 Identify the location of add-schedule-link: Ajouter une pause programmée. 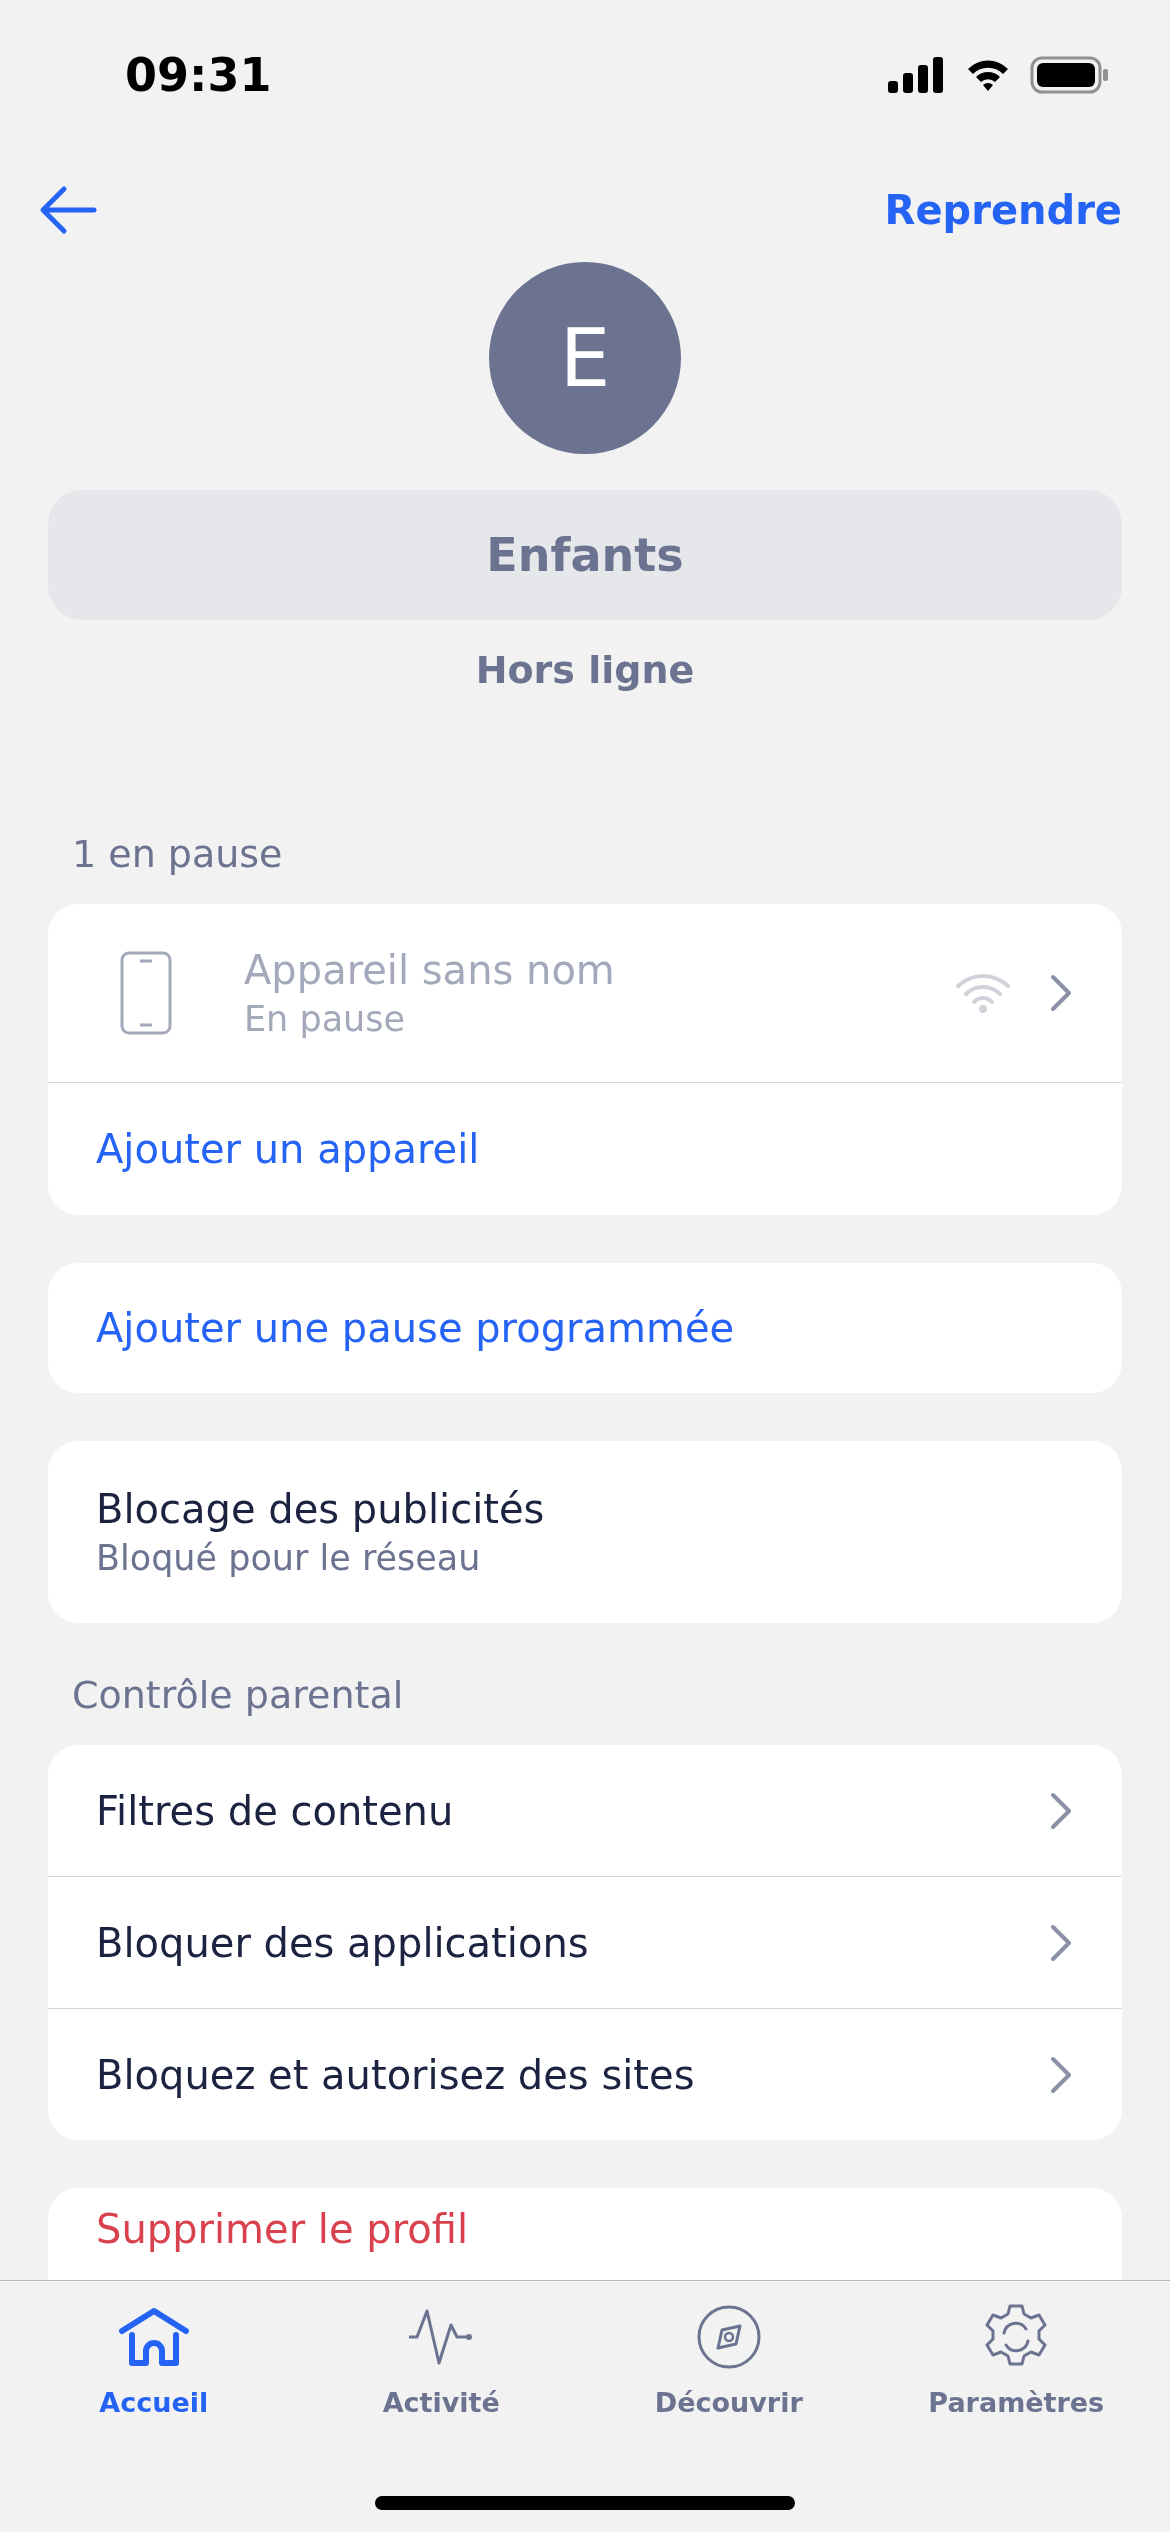
(585, 1328).